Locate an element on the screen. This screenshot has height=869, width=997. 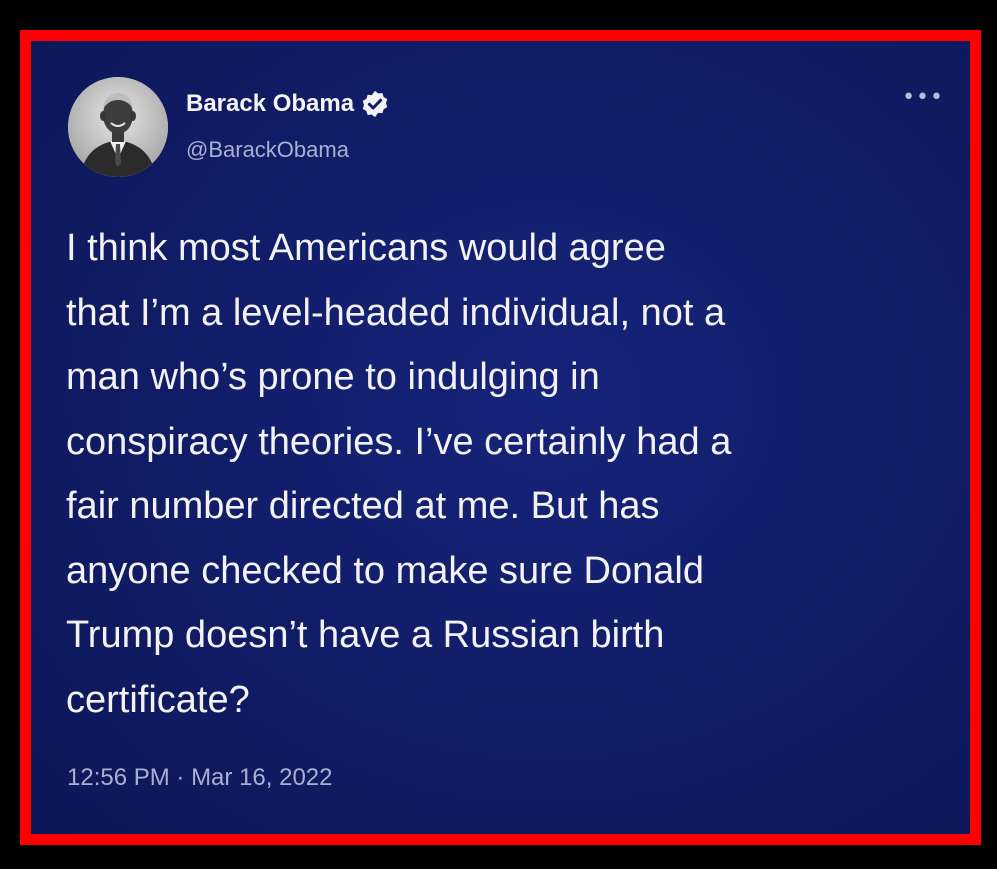
avatar is located at coordinates (118, 127).